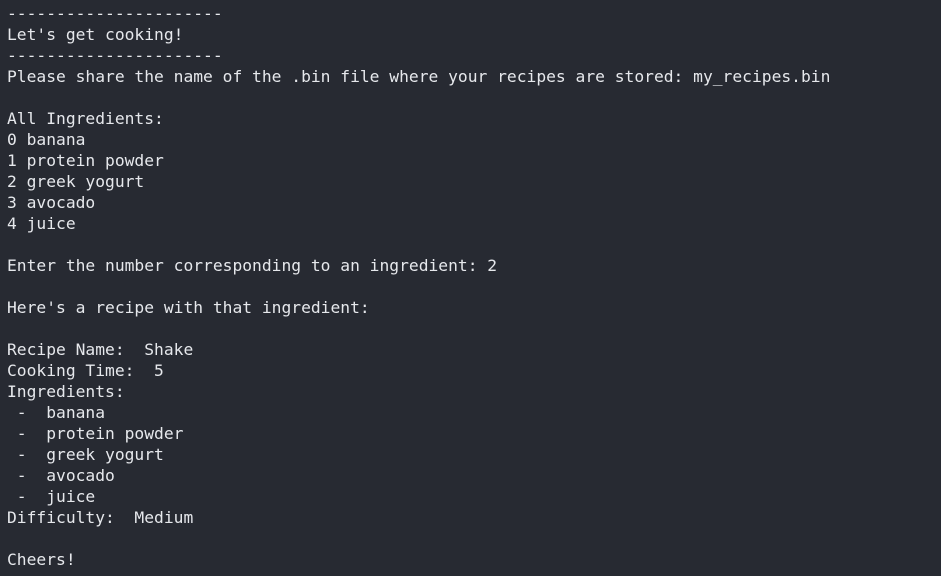 Image resolution: width=941 pixels, height=576 pixels. What do you see at coordinates (51, 202) in the screenshot?
I see `ingredient-option: 3 avocado` at bounding box center [51, 202].